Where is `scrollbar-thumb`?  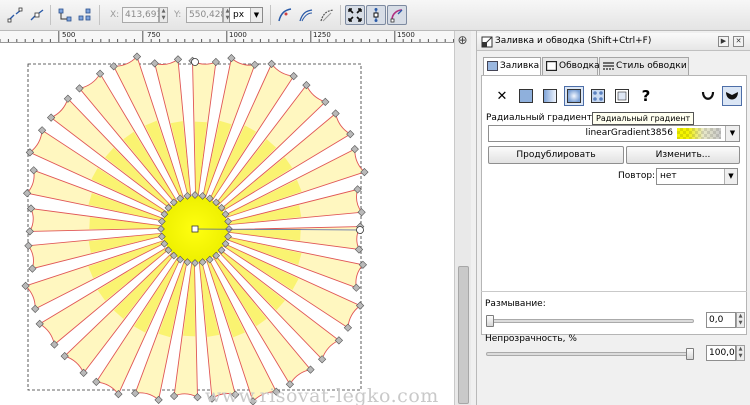 scrollbar-thumb is located at coordinates (463, 335).